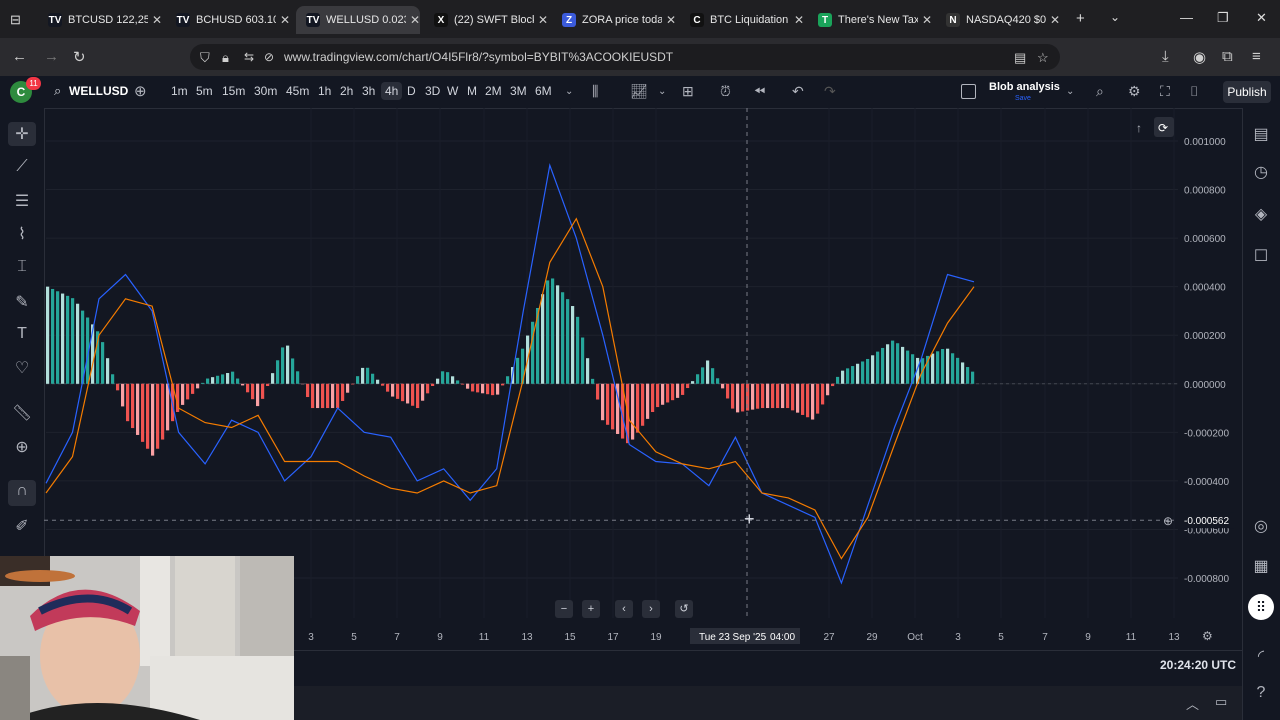 The height and width of the screenshot is (720, 1280). I want to click on layout-chevron-icon: ⌄, so click(1070, 91).